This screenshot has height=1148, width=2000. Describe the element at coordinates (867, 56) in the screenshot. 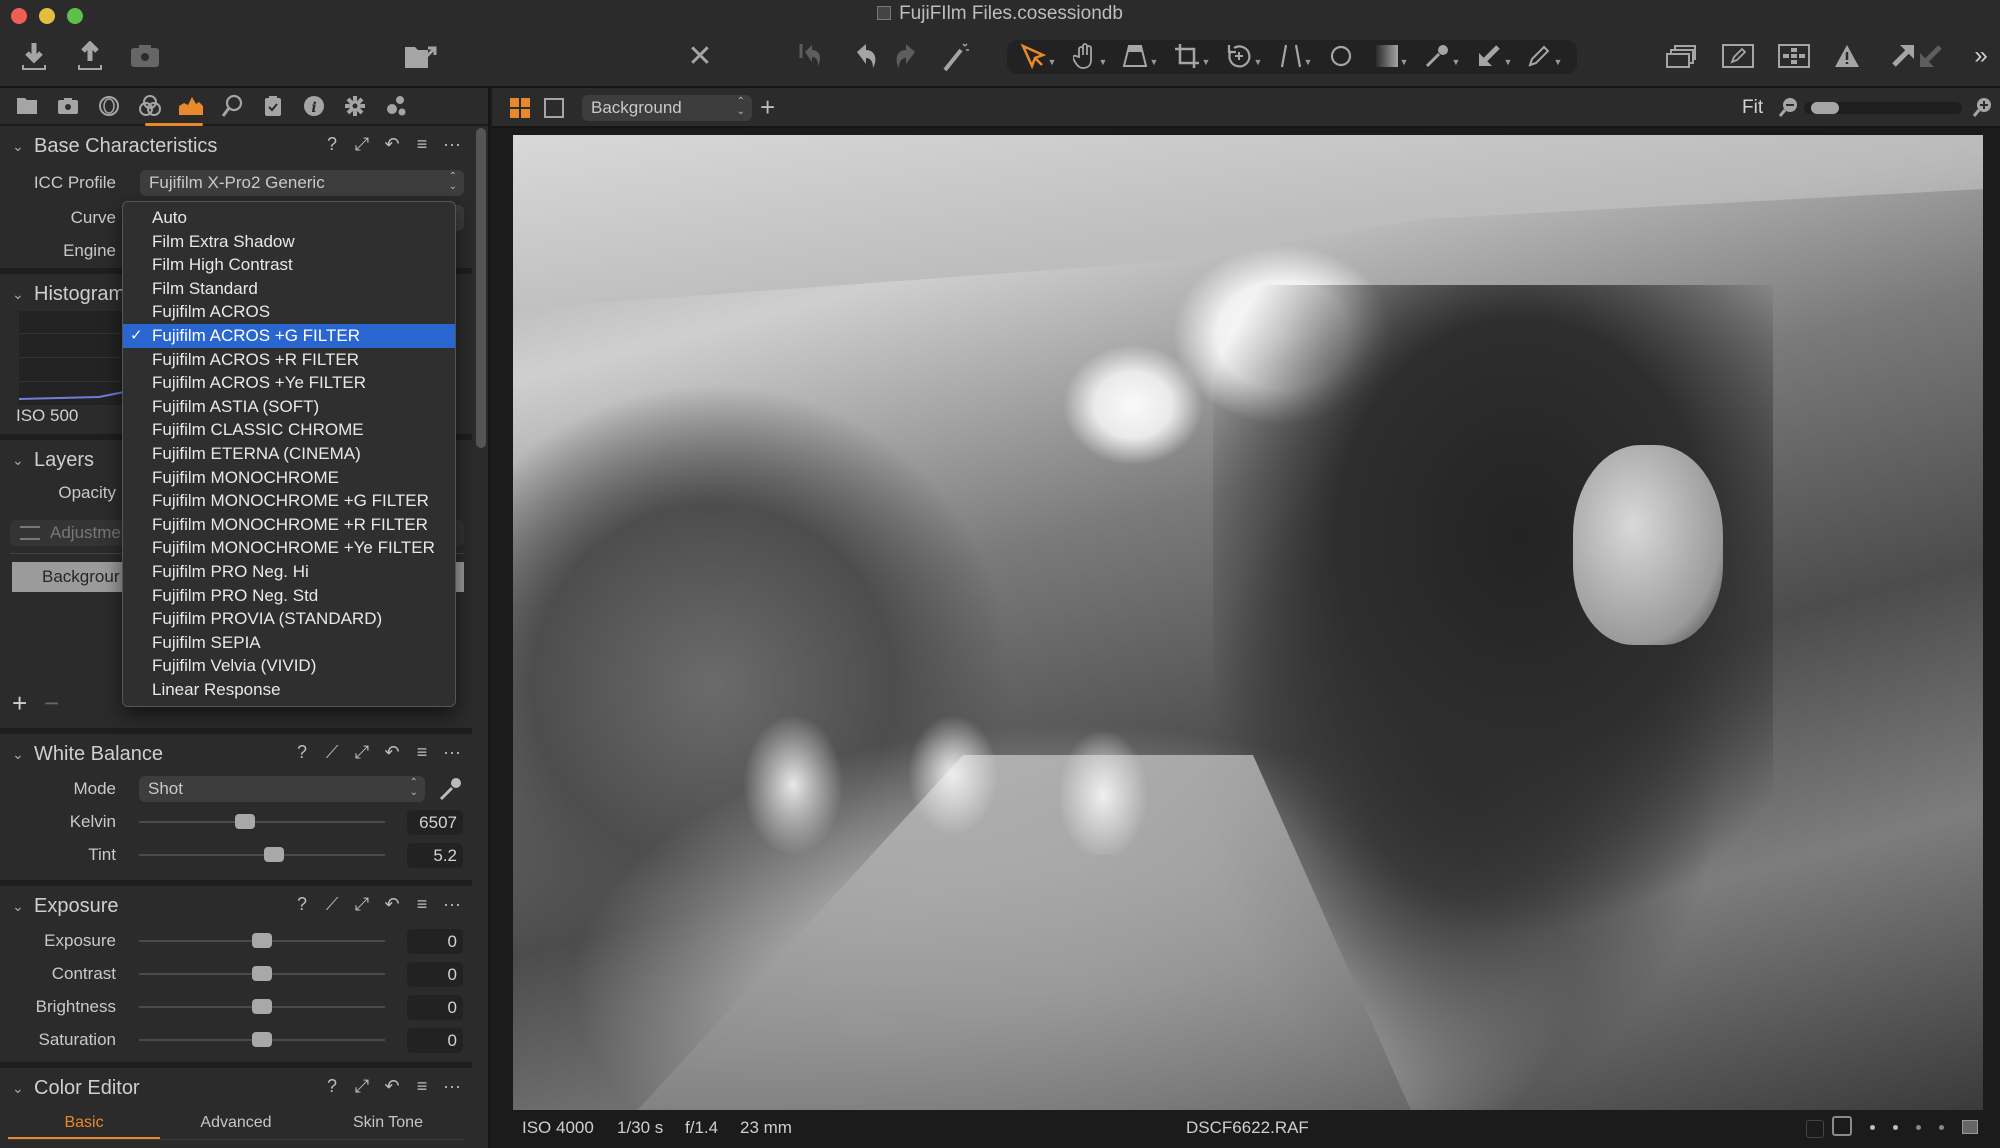

I see `undo-icon` at that location.